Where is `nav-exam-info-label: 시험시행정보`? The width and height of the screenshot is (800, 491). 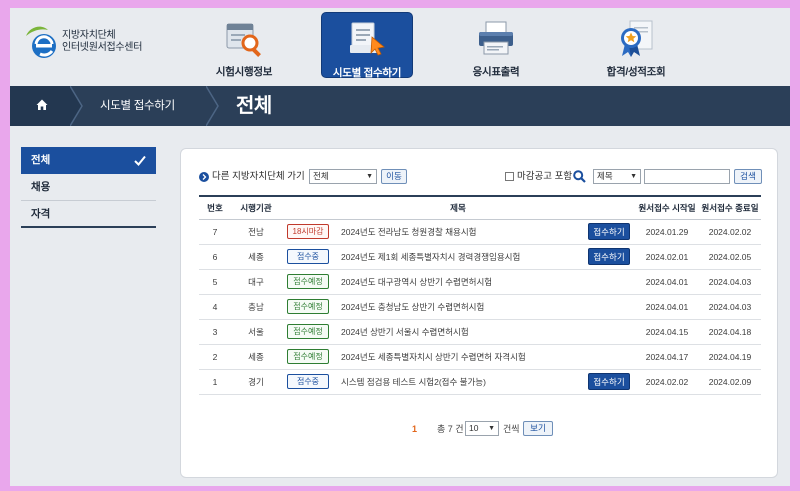
nav-exam-info-label: 시험시행정보 is located at coordinates (244, 72).